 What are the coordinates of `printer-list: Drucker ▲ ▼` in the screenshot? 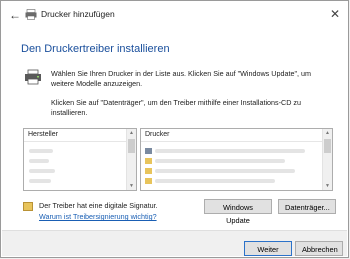 It's located at (236, 159).